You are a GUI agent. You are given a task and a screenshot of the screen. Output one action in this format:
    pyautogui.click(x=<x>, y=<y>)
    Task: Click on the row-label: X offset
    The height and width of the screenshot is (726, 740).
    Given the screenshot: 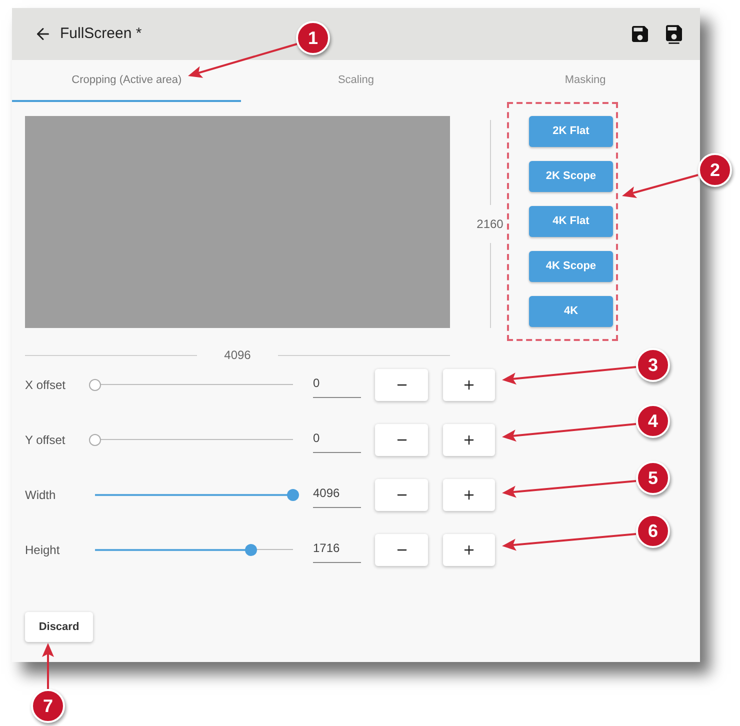 What is the action you would take?
    pyautogui.click(x=45, y=385)
    